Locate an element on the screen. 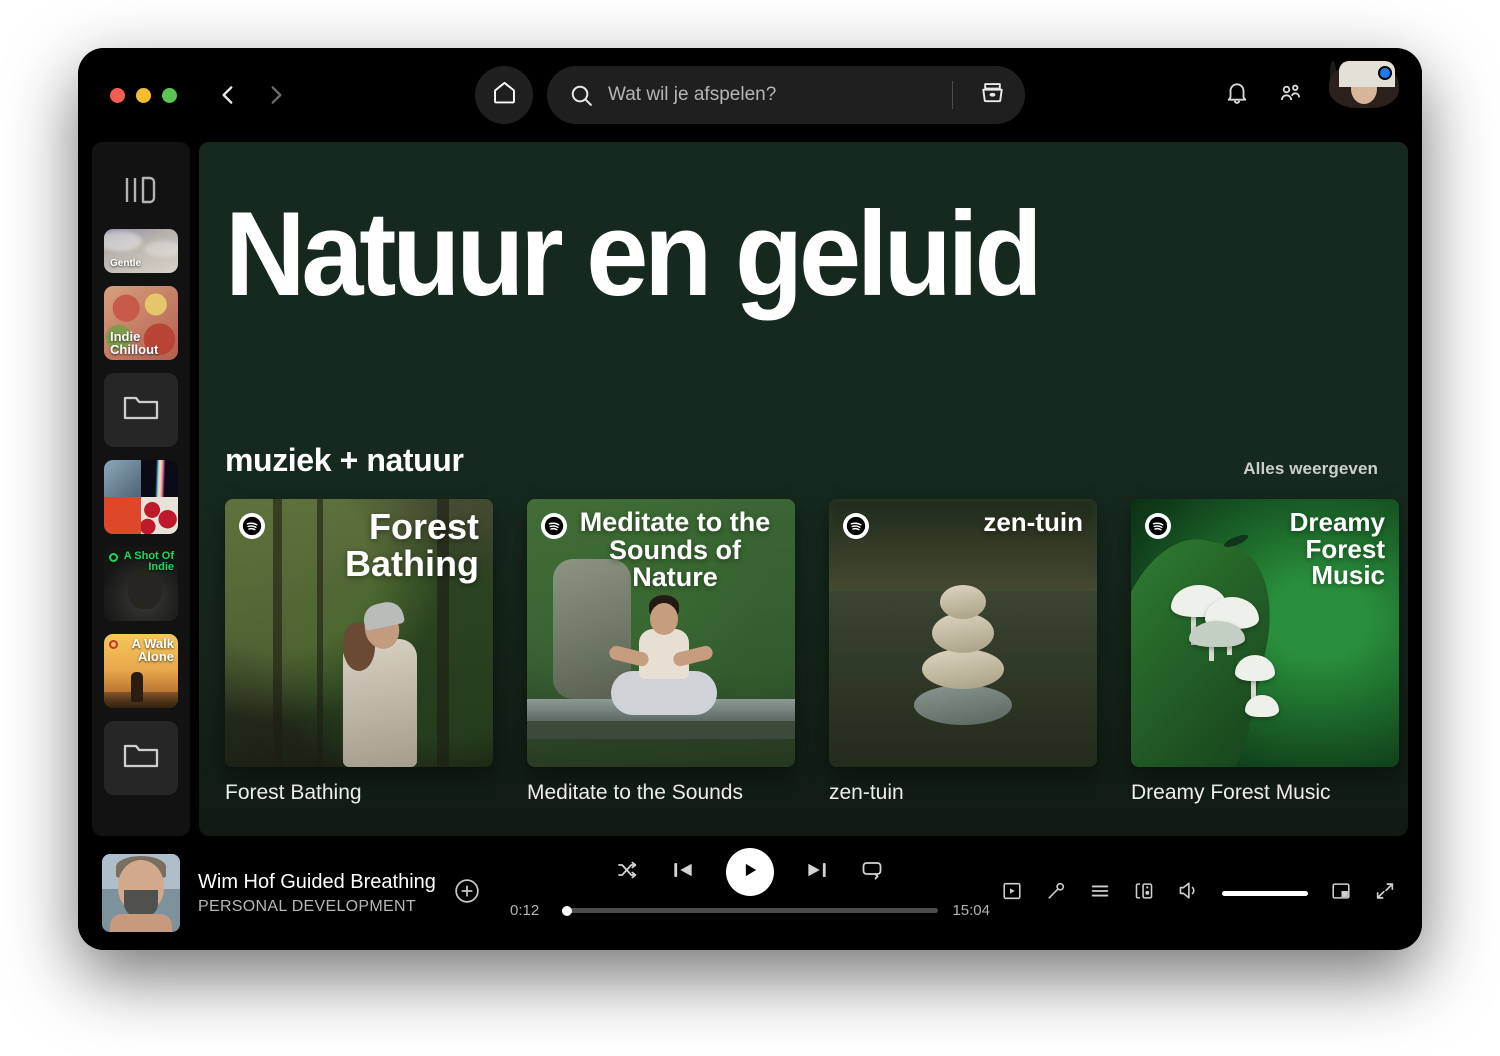 This screenshot has width=1500, height=1056. next-button is located at coordinates (817, 872).